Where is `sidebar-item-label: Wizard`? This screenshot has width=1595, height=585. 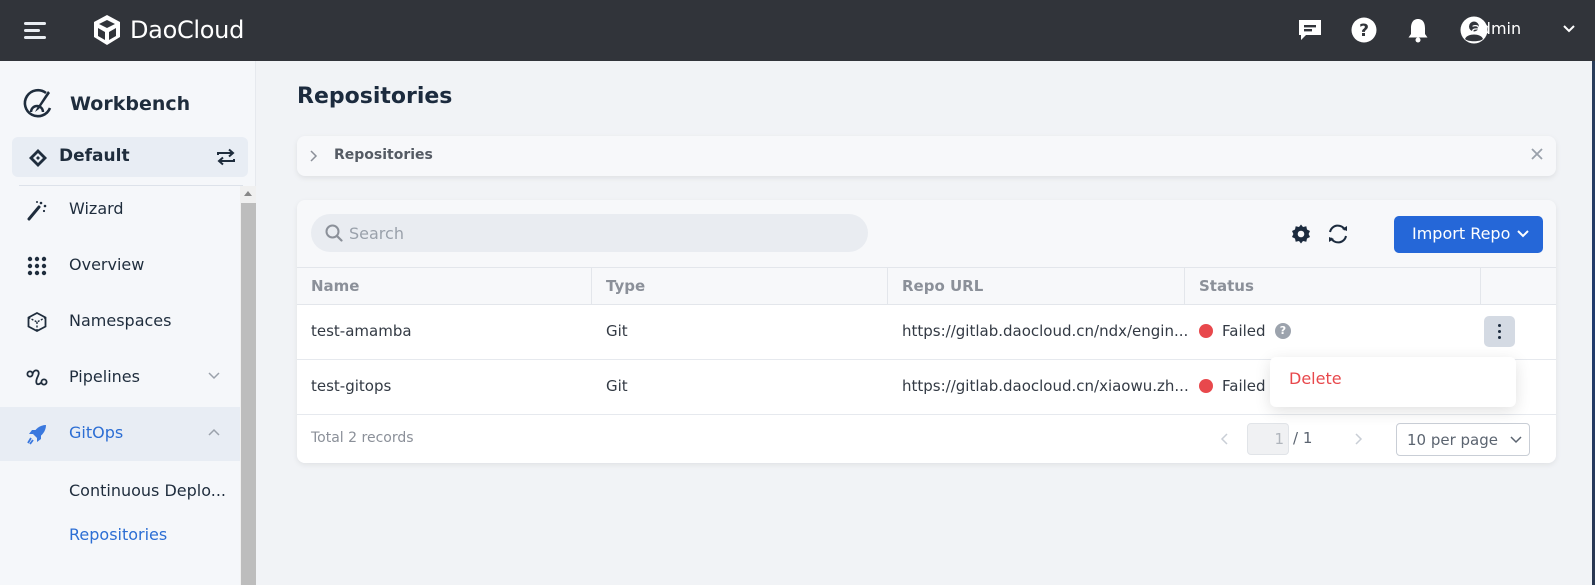
sidebar-item-label: Wizard is located at coordinates (96, 208).